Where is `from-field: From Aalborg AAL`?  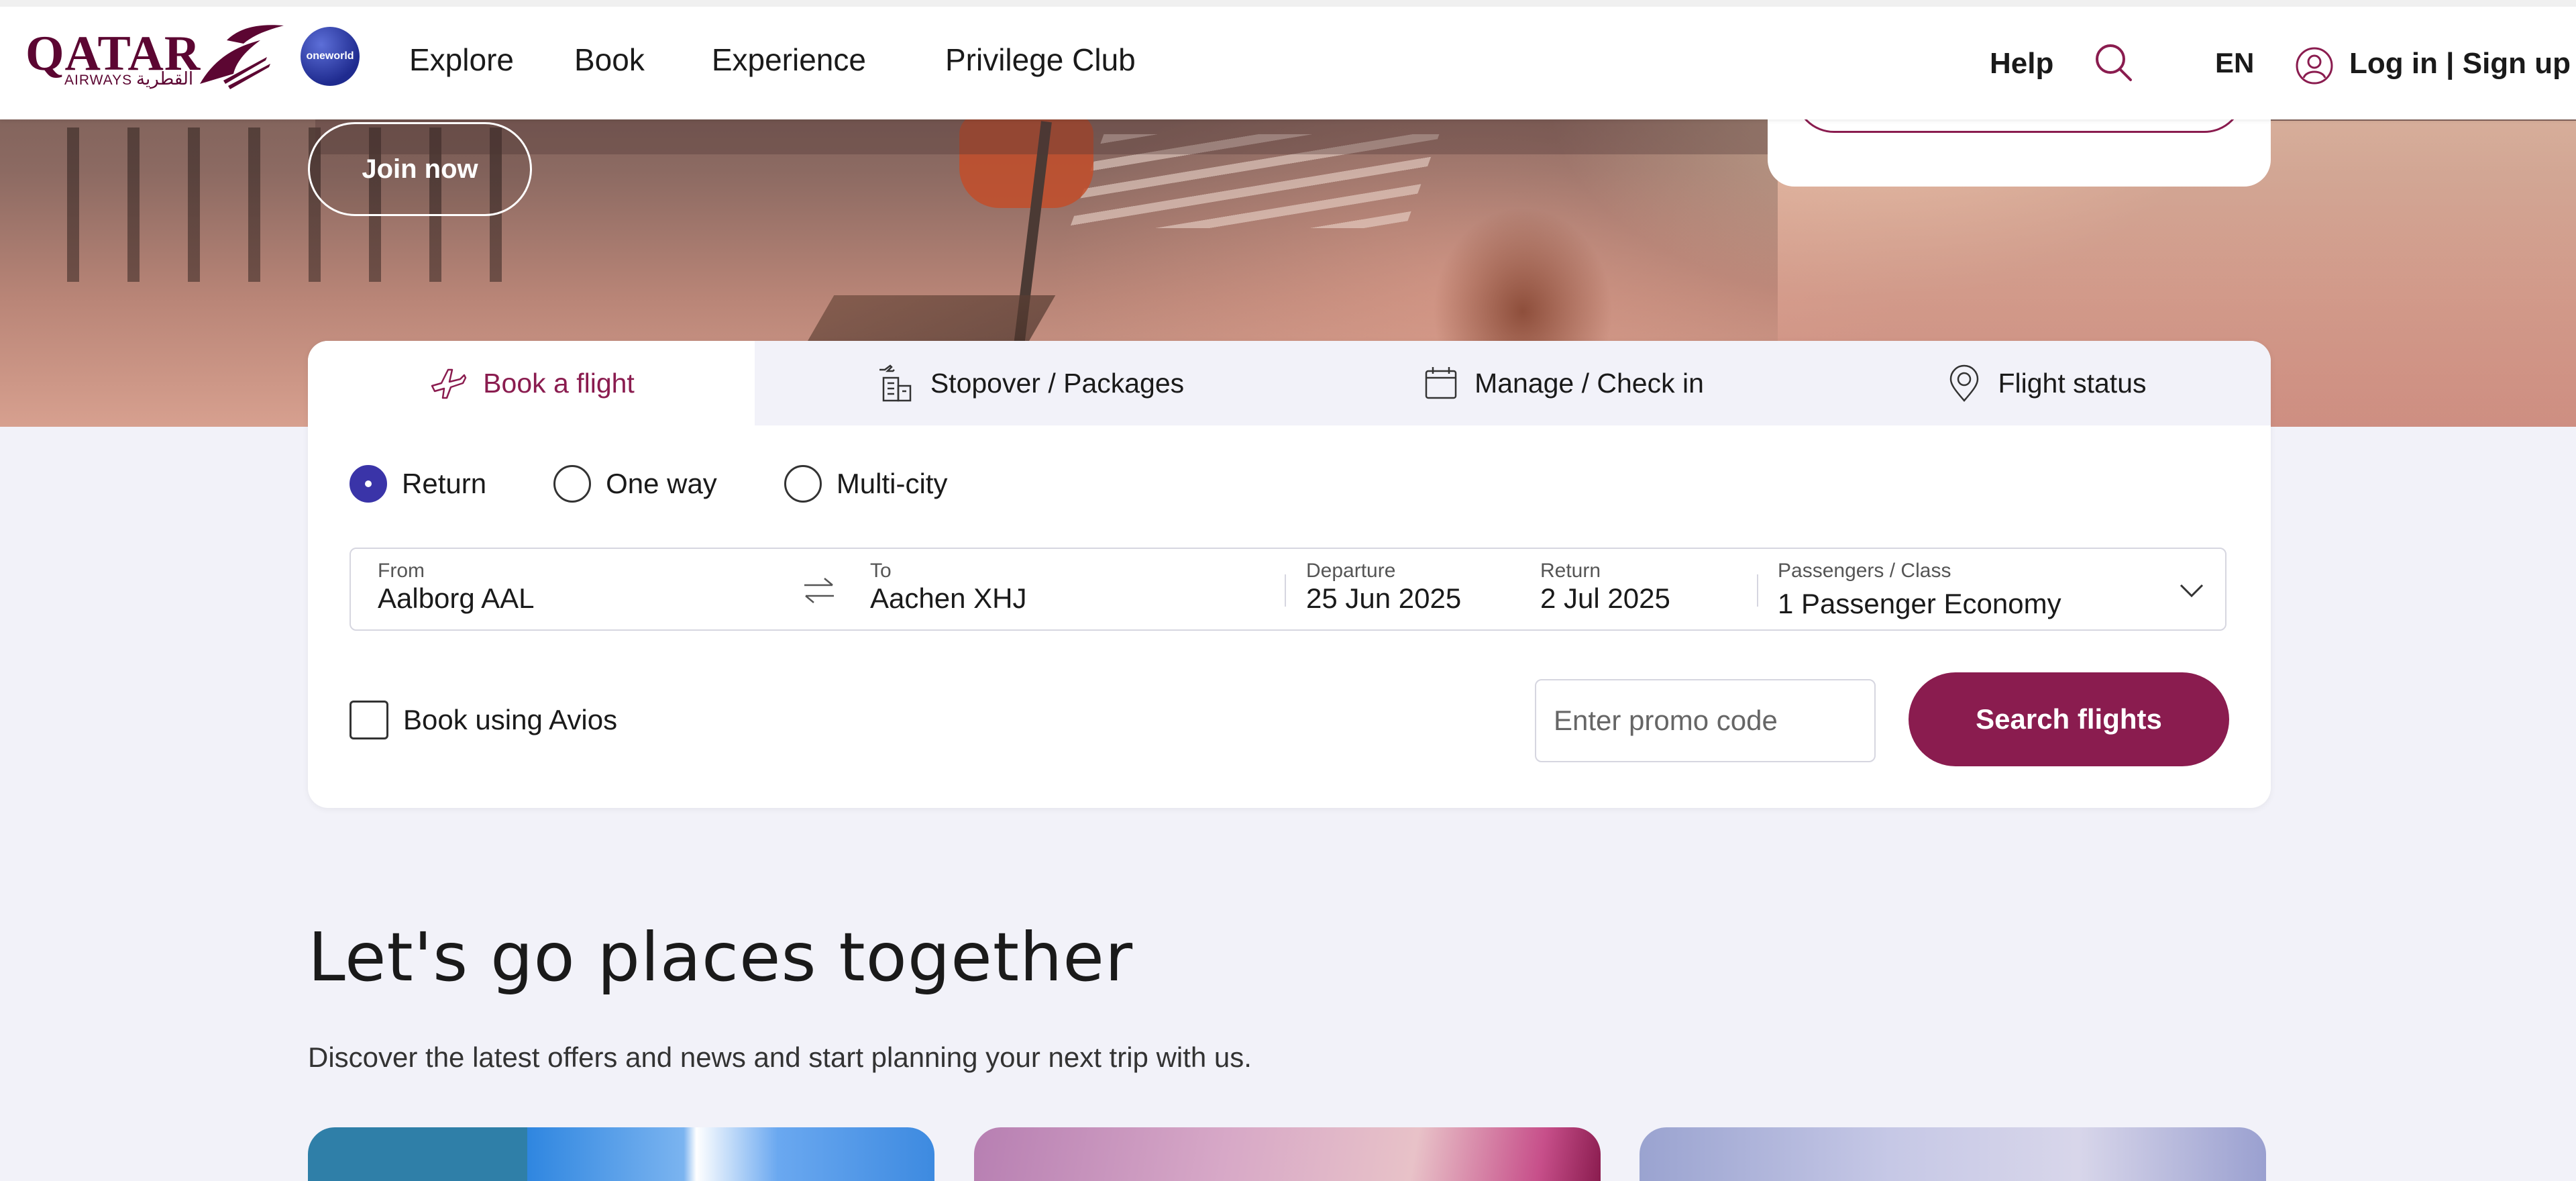
from-field: From Aalborg AAL is located at coordinates (579, 589).